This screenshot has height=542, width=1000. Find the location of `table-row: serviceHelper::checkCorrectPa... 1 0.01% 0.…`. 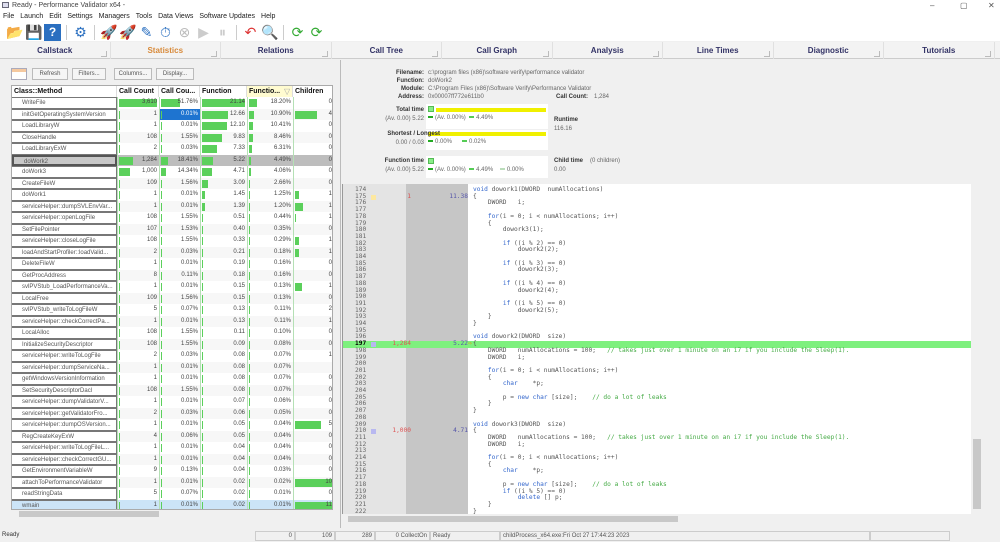

table-row: serviceHelper::checkCorrectPa... 1 0.01% 0.… is located at coordinates (172, 321).